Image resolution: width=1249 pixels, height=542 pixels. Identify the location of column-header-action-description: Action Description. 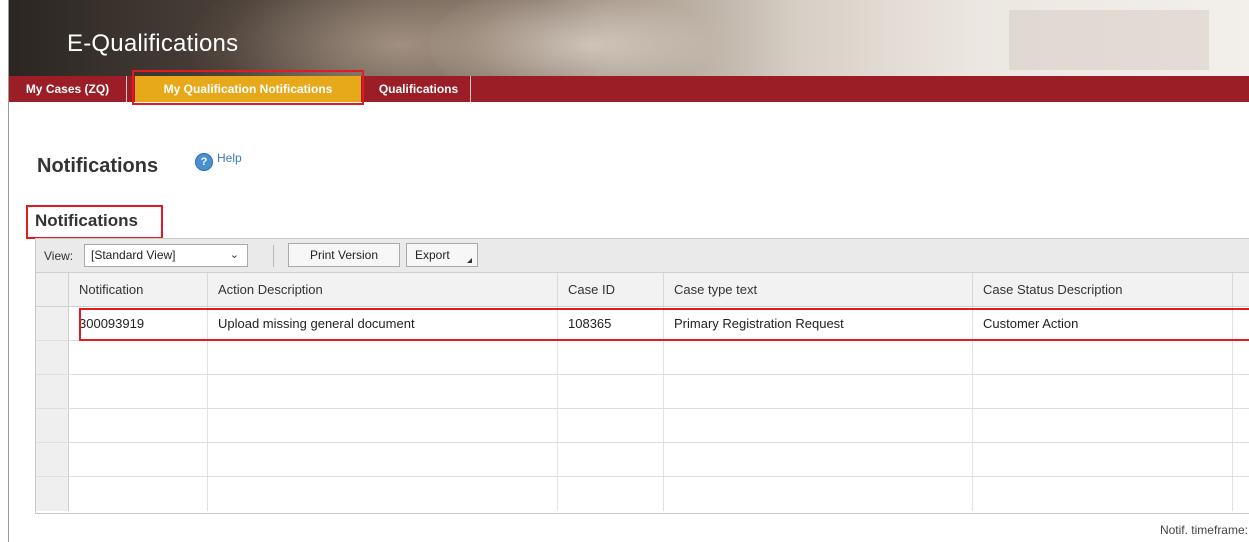
(383, 289).